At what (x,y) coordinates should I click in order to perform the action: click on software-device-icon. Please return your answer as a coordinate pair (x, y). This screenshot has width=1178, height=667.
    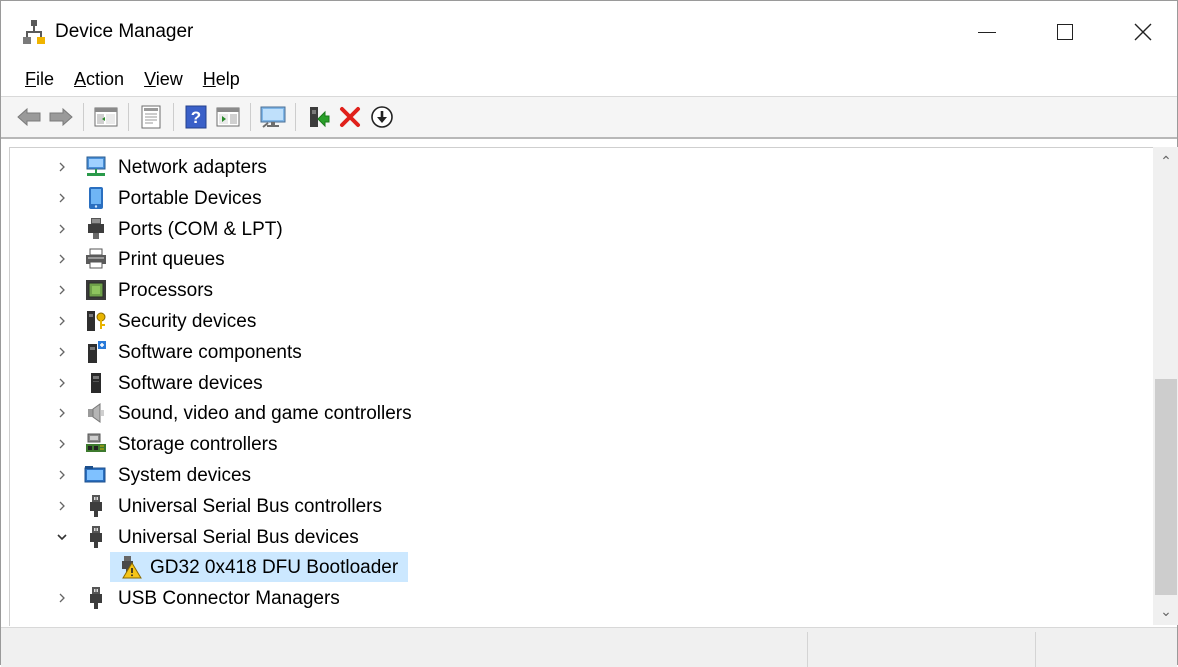
    Looking at the image, I should click on (96, 382).